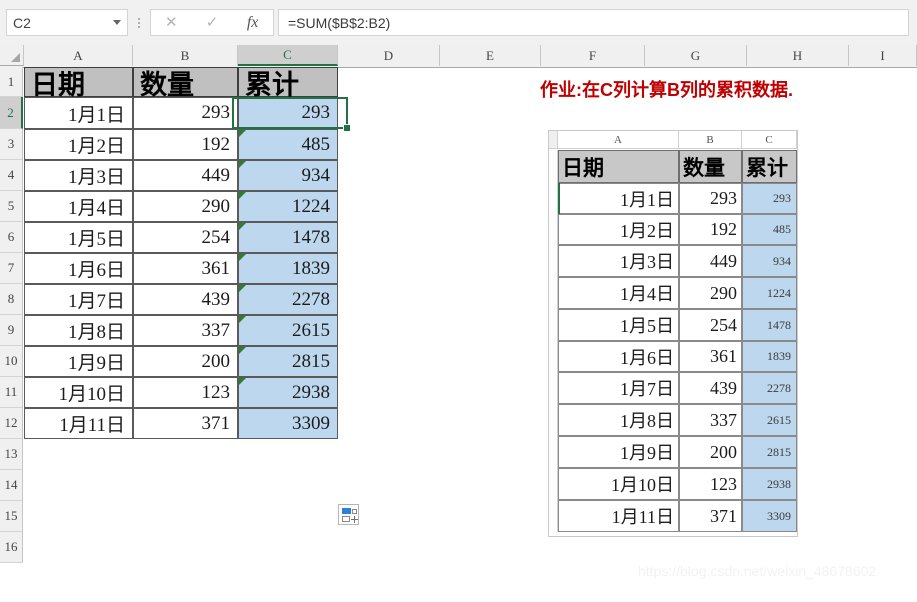 Image resolution: width=917 pixels, height=602 pixels. Describe the element at coordinates (769, 516) in the screenshot. I see `inset-cell-c12: 3309` at that location.